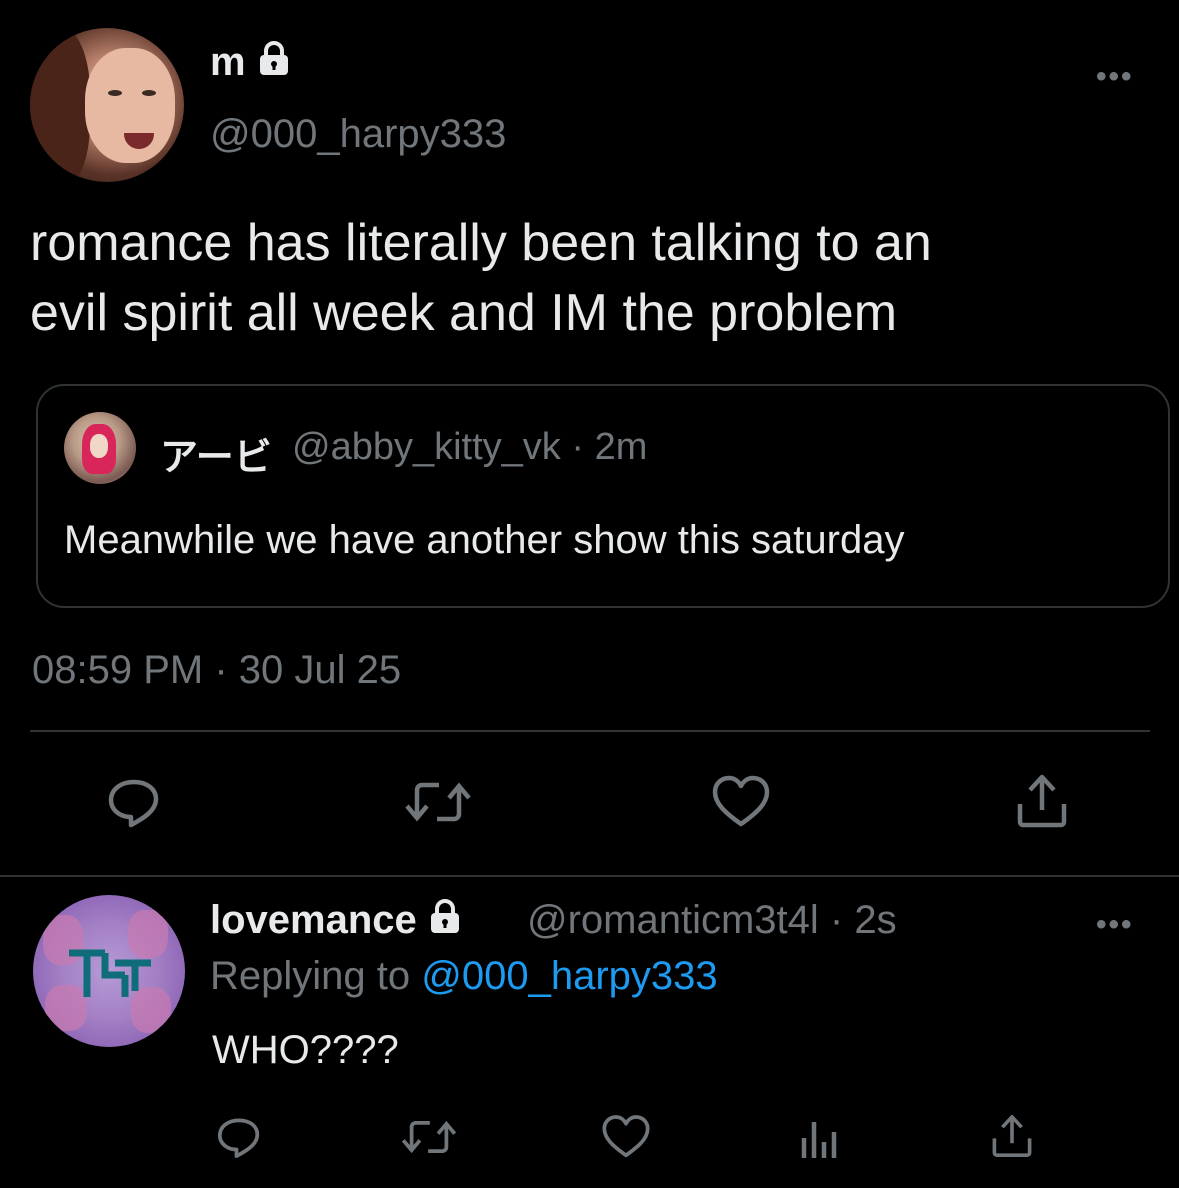  I want to click on views-icon, so click(820, 1139).